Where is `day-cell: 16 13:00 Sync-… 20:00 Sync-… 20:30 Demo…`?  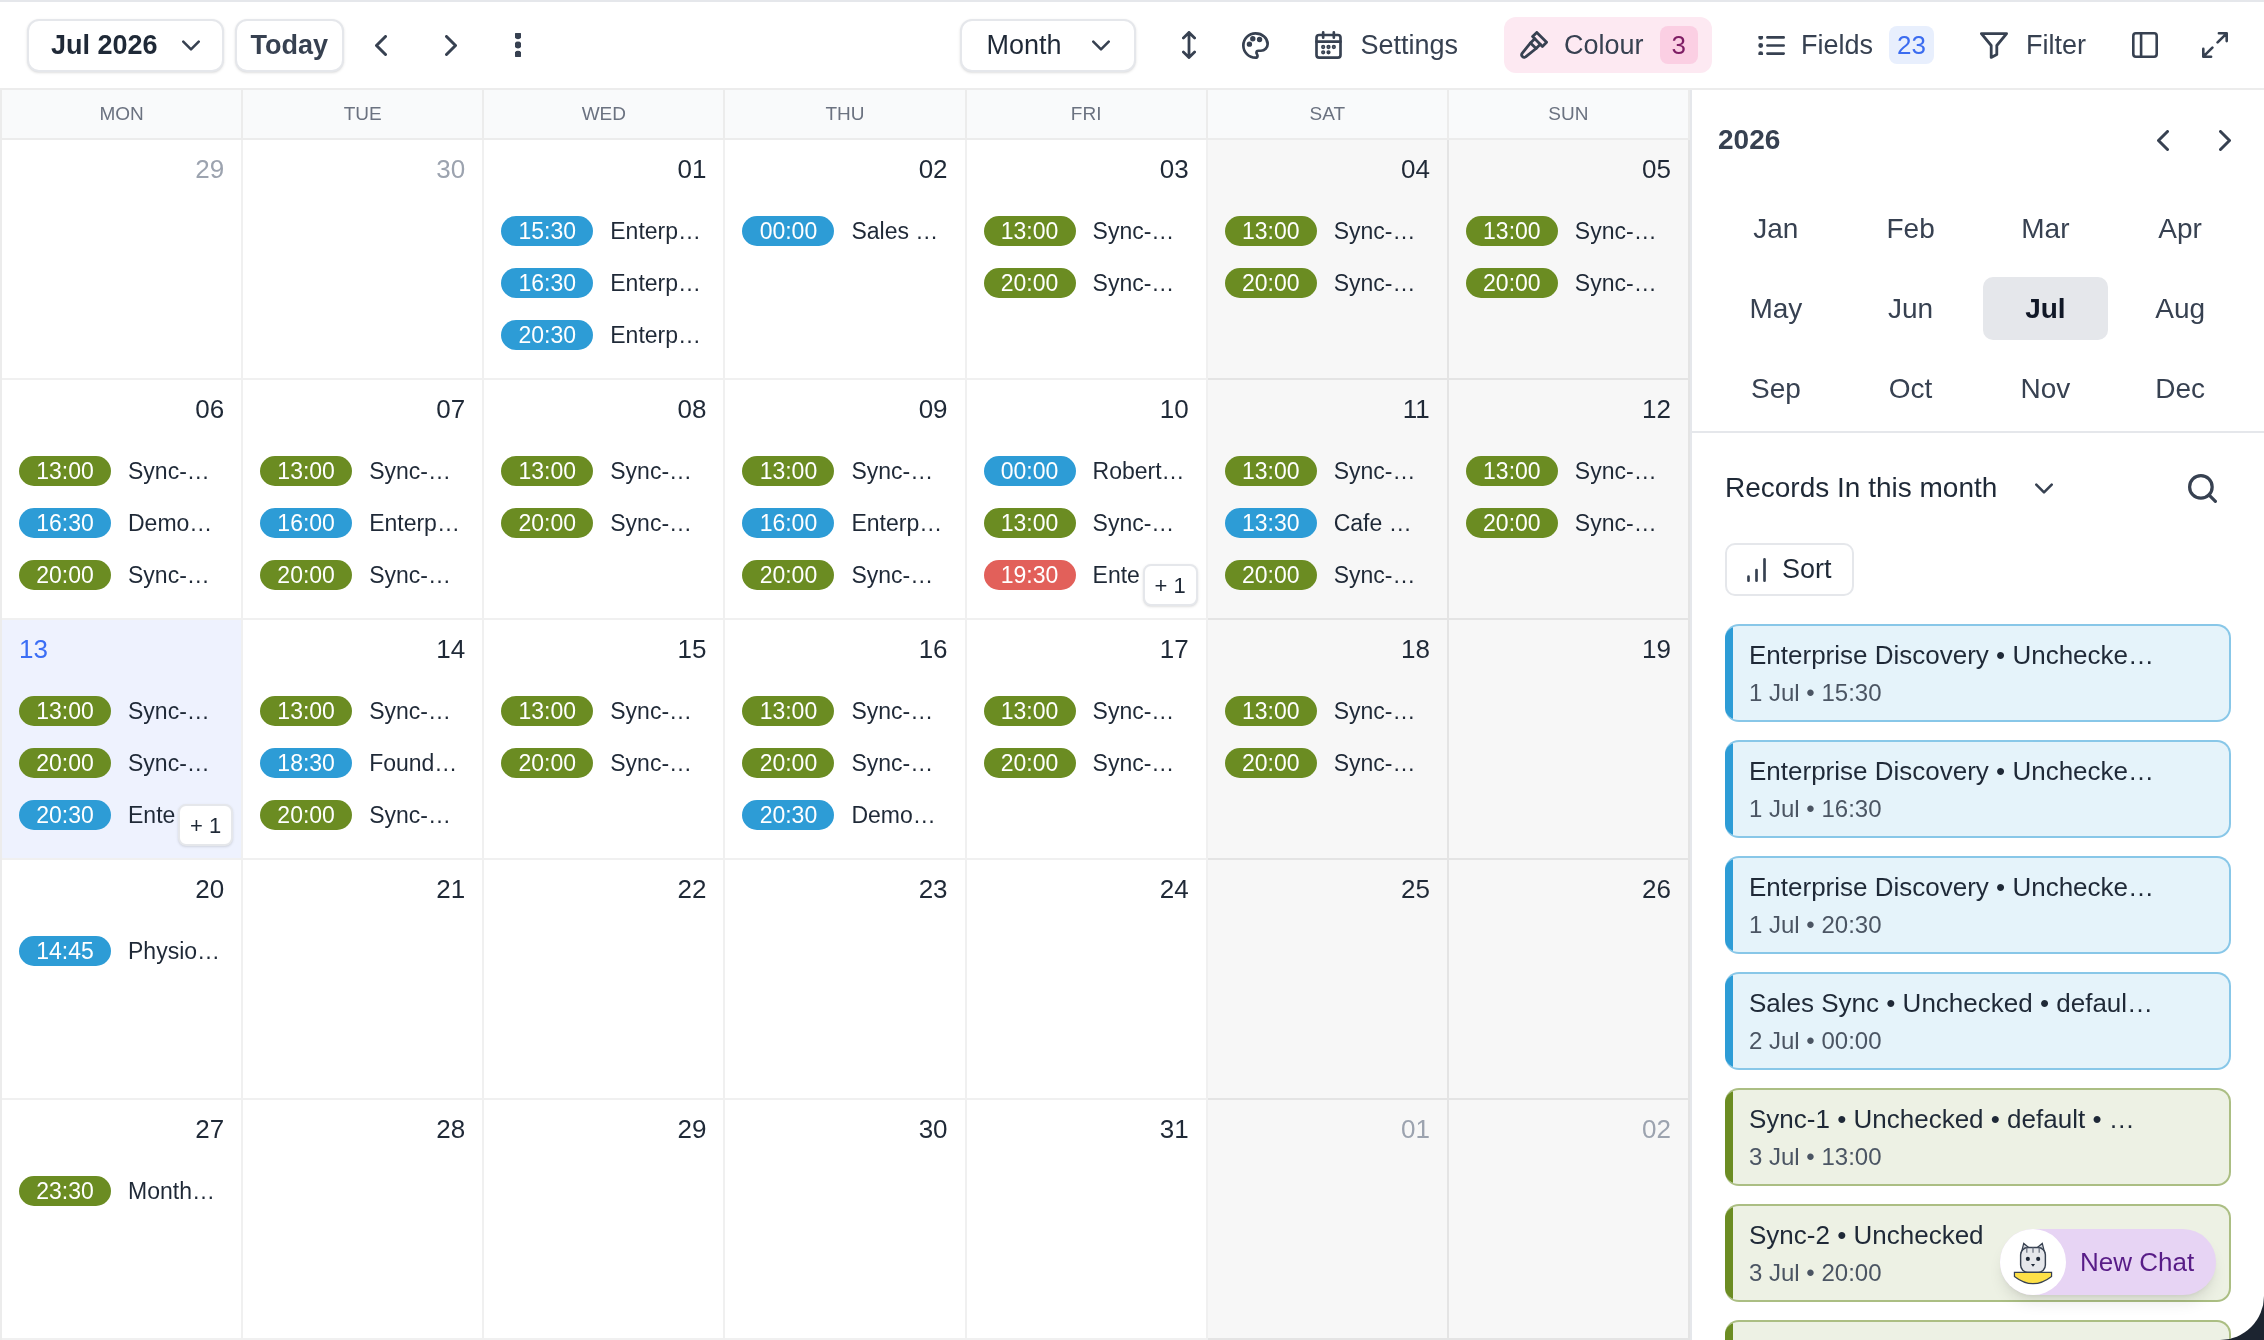
day-cell: 16 13:00 Sync-… 20:00 Sync-… 20:30 Demo… is located at coordinates (846, 740).